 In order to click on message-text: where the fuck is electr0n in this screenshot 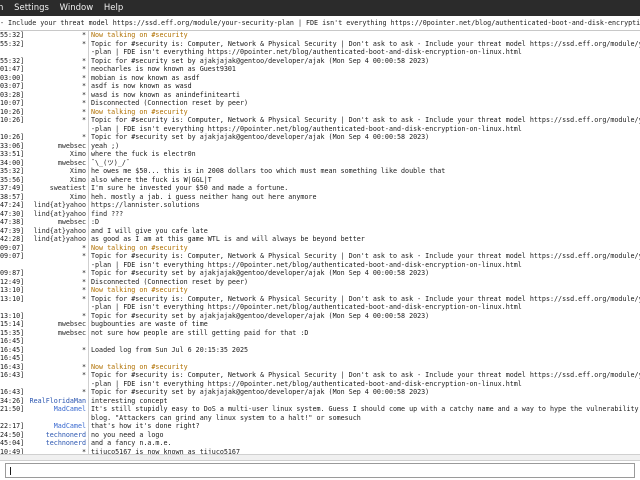, I will do `click(143, 154)`.